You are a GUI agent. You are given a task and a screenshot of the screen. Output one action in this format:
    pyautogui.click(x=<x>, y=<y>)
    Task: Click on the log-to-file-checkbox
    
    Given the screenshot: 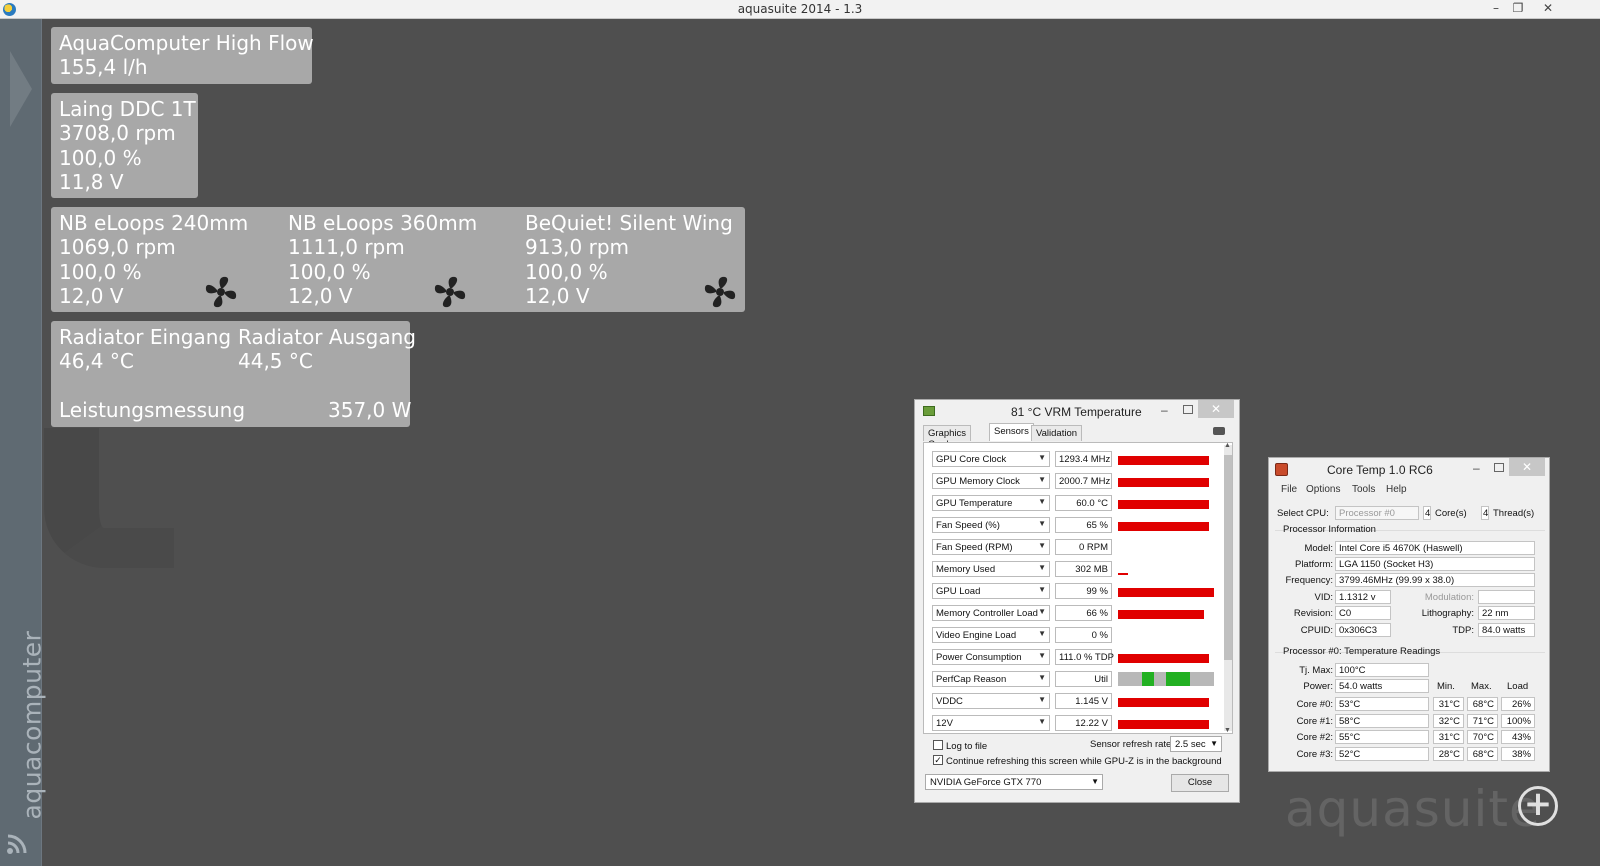 What is the action you would take?
    pyautogui.click(x=938, y=745)
    